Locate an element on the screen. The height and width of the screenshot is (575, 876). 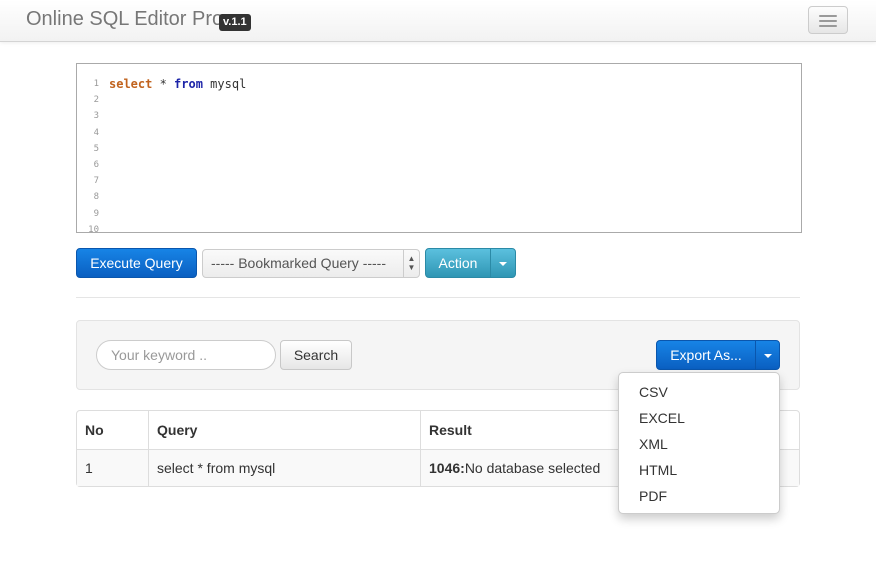
bookmarked-query-select: ----- Bookmarked Query ----- ▲ ▼ is located at coordinates (311, 263).